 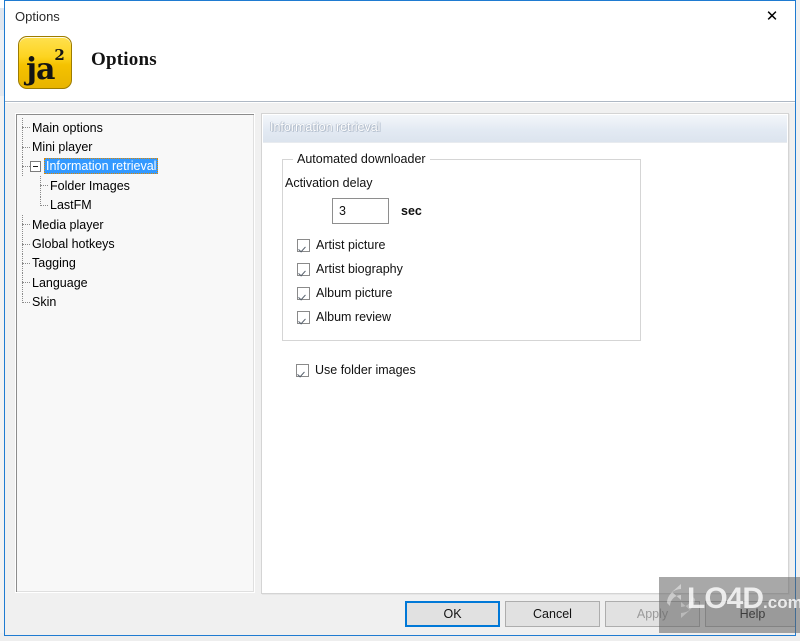 What do you see at coordinates (135, 128) in the screenshot?
I see `tree-item-main-options: Main options` at bounding box center [135, 128].